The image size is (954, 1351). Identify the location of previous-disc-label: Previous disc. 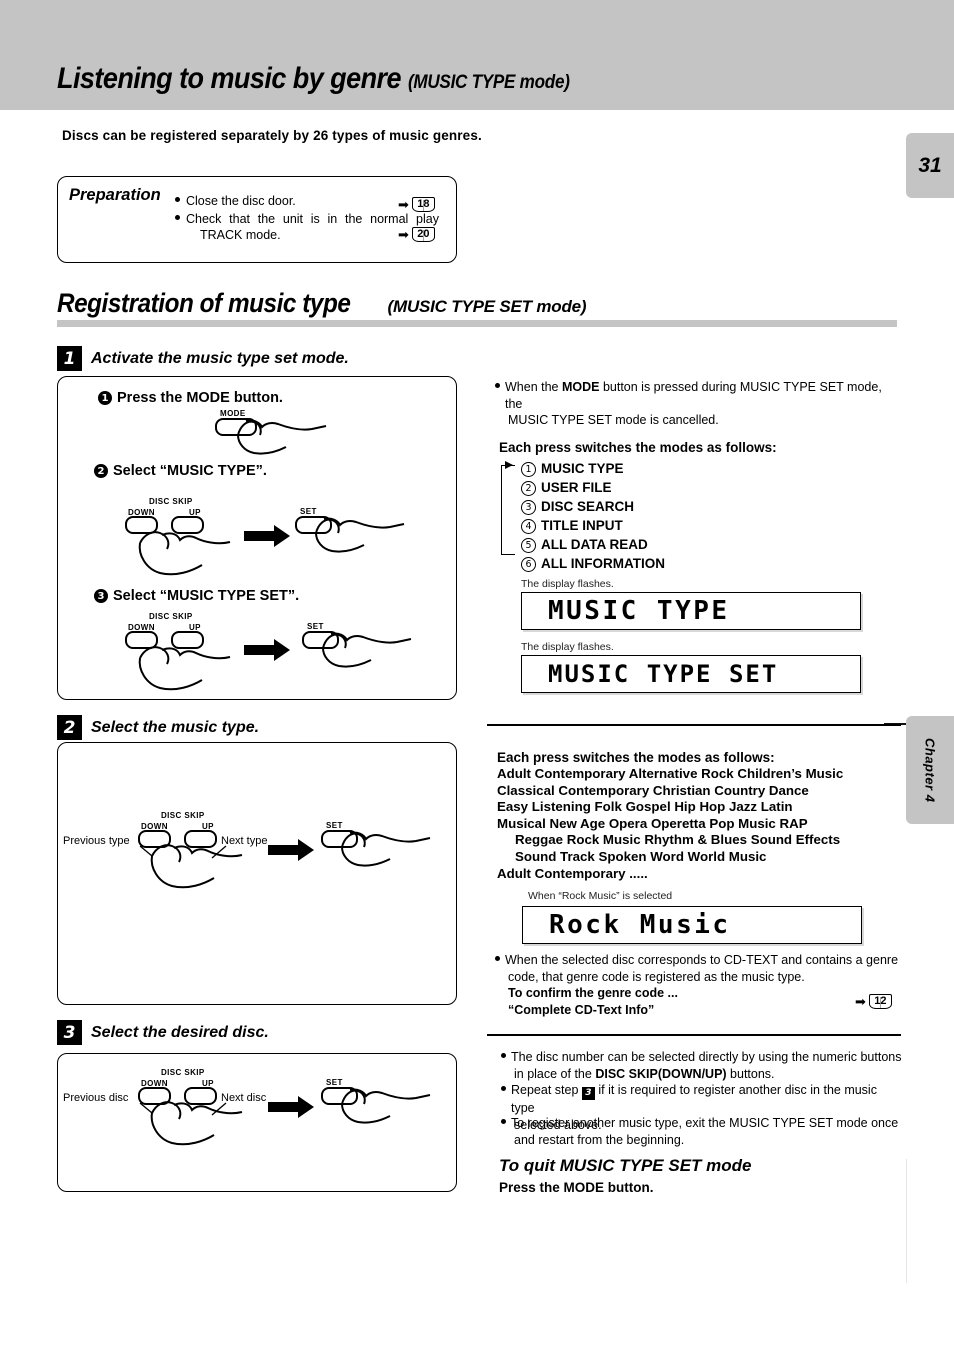
(96, 1098).